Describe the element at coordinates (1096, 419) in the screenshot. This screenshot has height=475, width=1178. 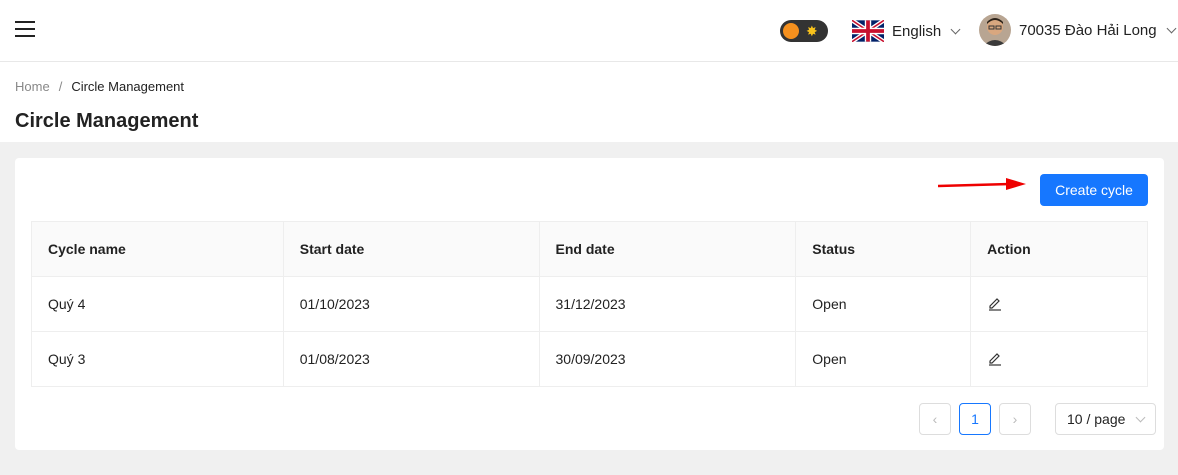
I see `page-size-label: 10 / page` at that location.